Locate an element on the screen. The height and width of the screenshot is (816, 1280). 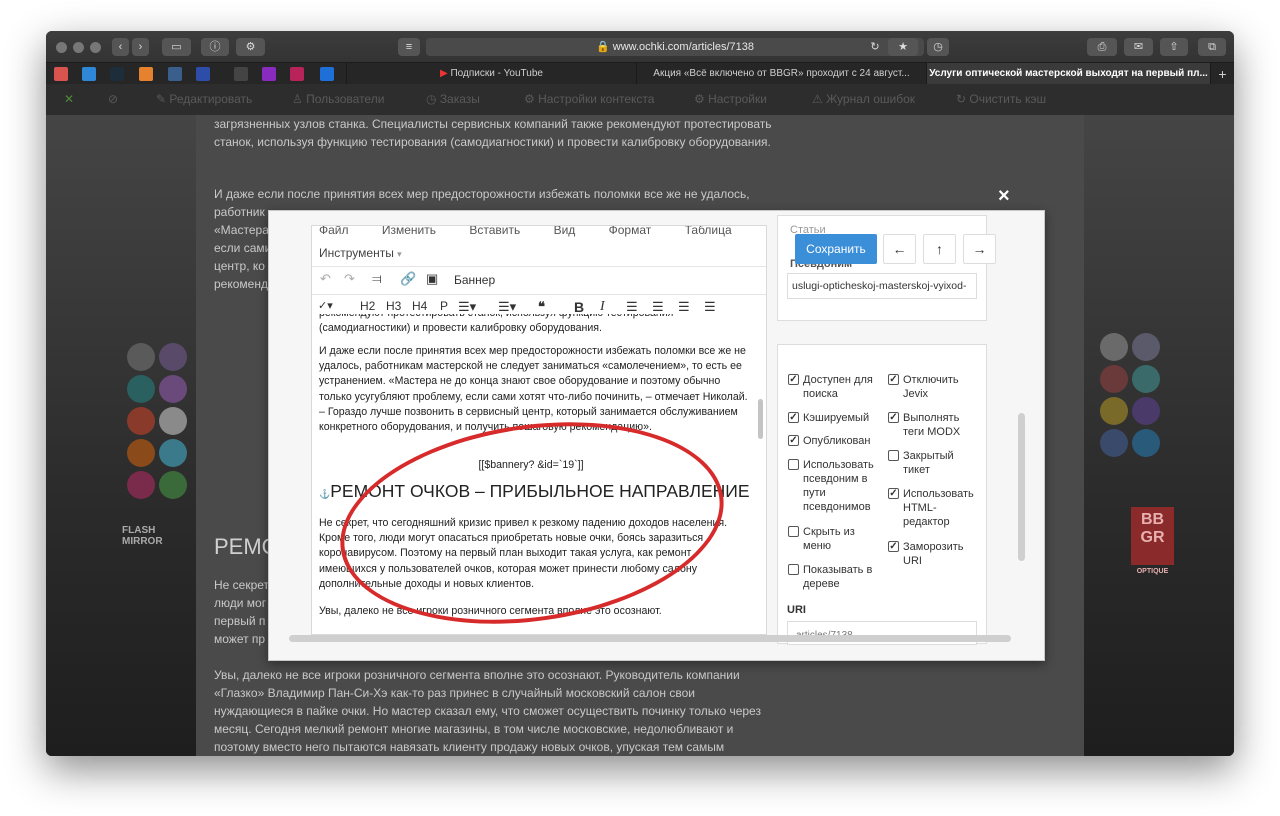
redo-icon: ↷ is located at coordinates (349, 279).